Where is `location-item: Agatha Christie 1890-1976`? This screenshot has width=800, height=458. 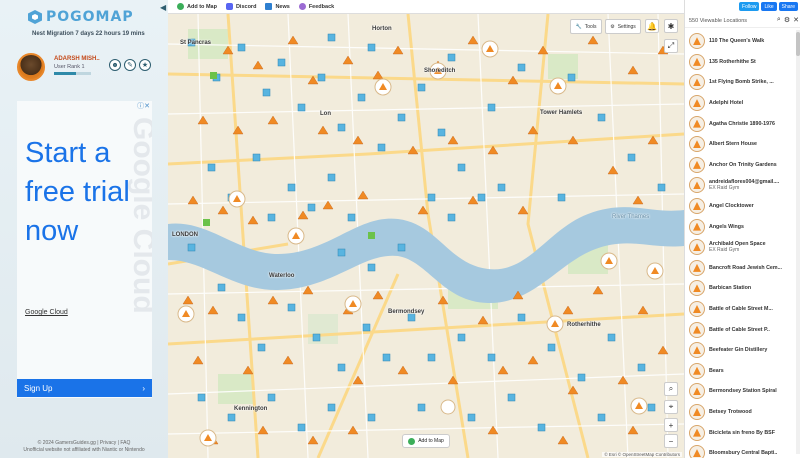
location-item: Agatha Christie 1890-1976 is located at coordinates (741, 123).